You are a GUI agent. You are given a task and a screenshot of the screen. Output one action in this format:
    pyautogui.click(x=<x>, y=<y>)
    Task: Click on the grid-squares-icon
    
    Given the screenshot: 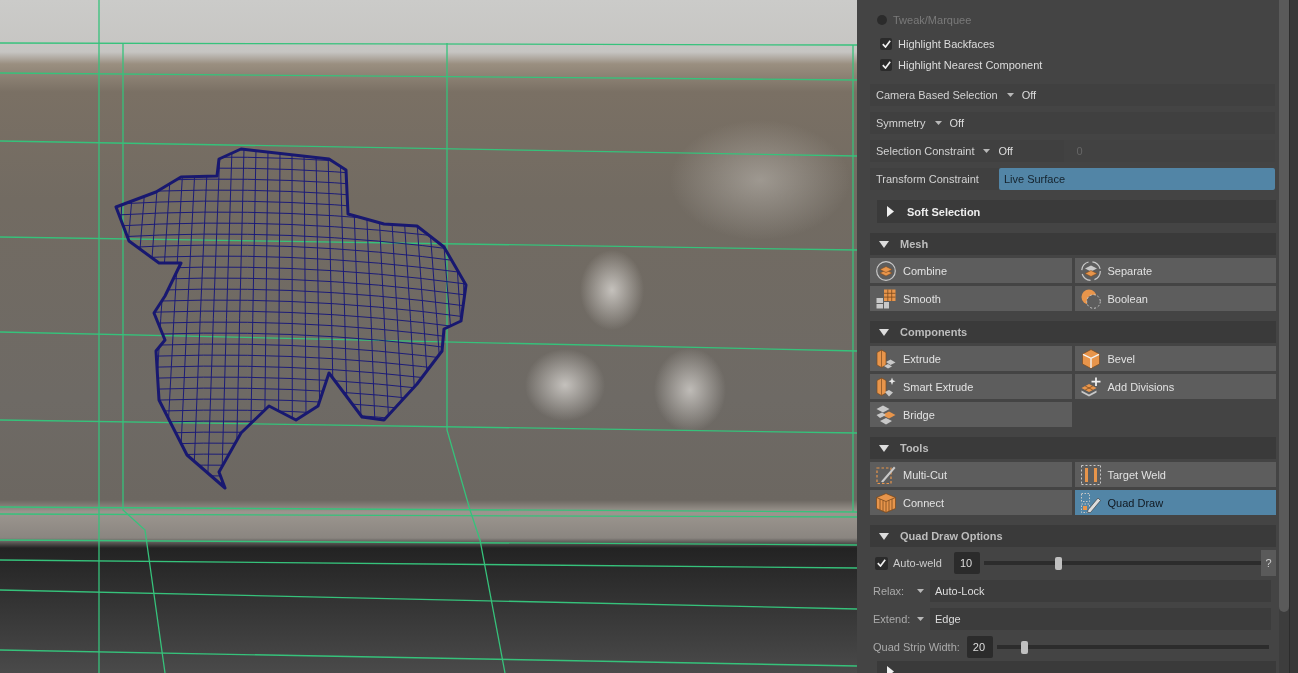 What is the action you would take?
    pyautogui.click(x=886, y=298)
    